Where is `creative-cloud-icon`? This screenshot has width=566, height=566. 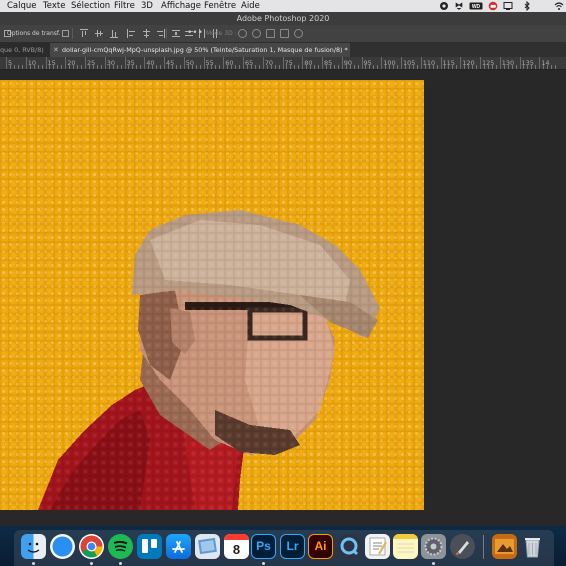
creative-cloud-icon is located at coordinates (493, 6).